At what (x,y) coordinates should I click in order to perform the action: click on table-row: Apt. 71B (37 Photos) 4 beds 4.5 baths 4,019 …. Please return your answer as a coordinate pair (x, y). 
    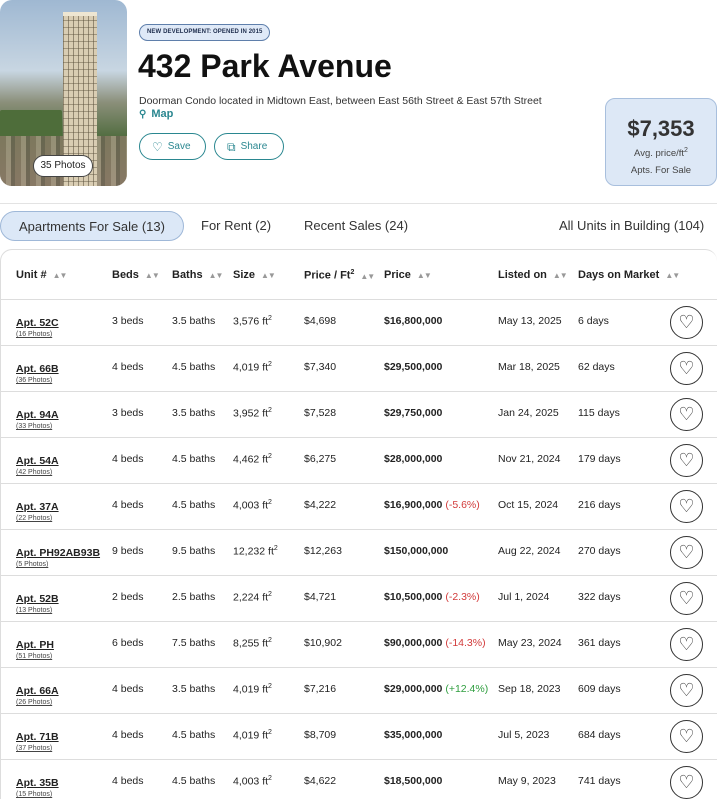
    Looking at the image, I should click on (359, 737).